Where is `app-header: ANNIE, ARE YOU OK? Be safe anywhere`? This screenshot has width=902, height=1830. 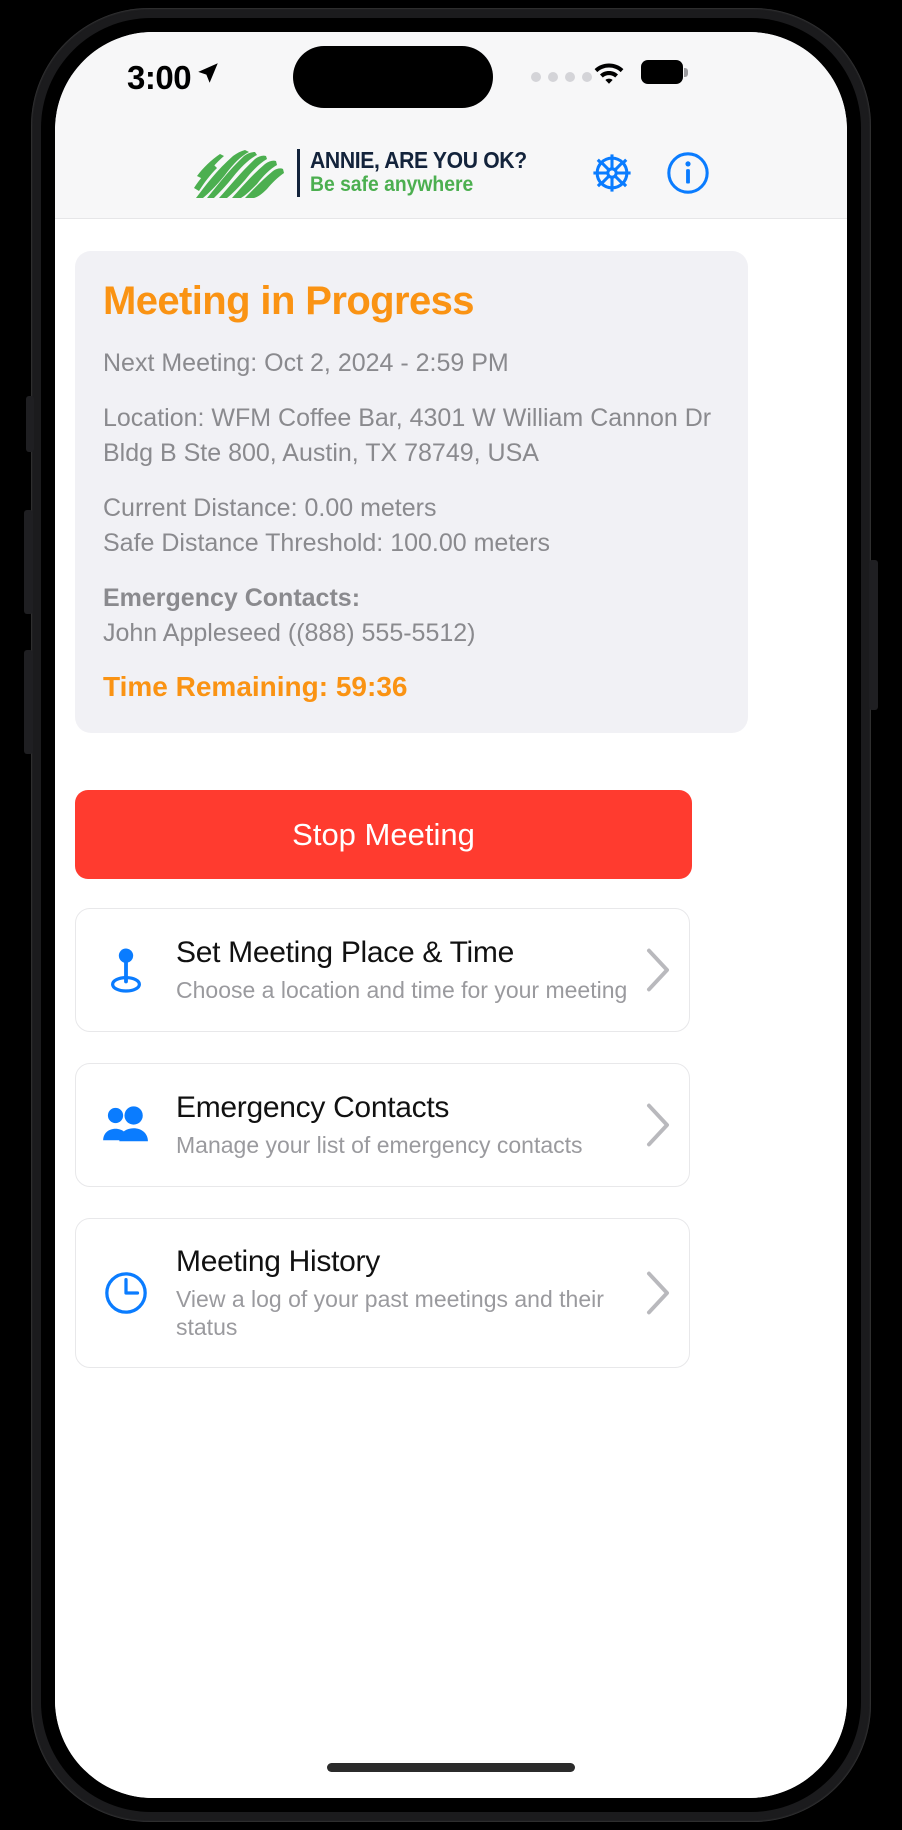
app-header: ANNIE, ARE YOU OK? Be safe anywhere is located at coordinates (451, 173).